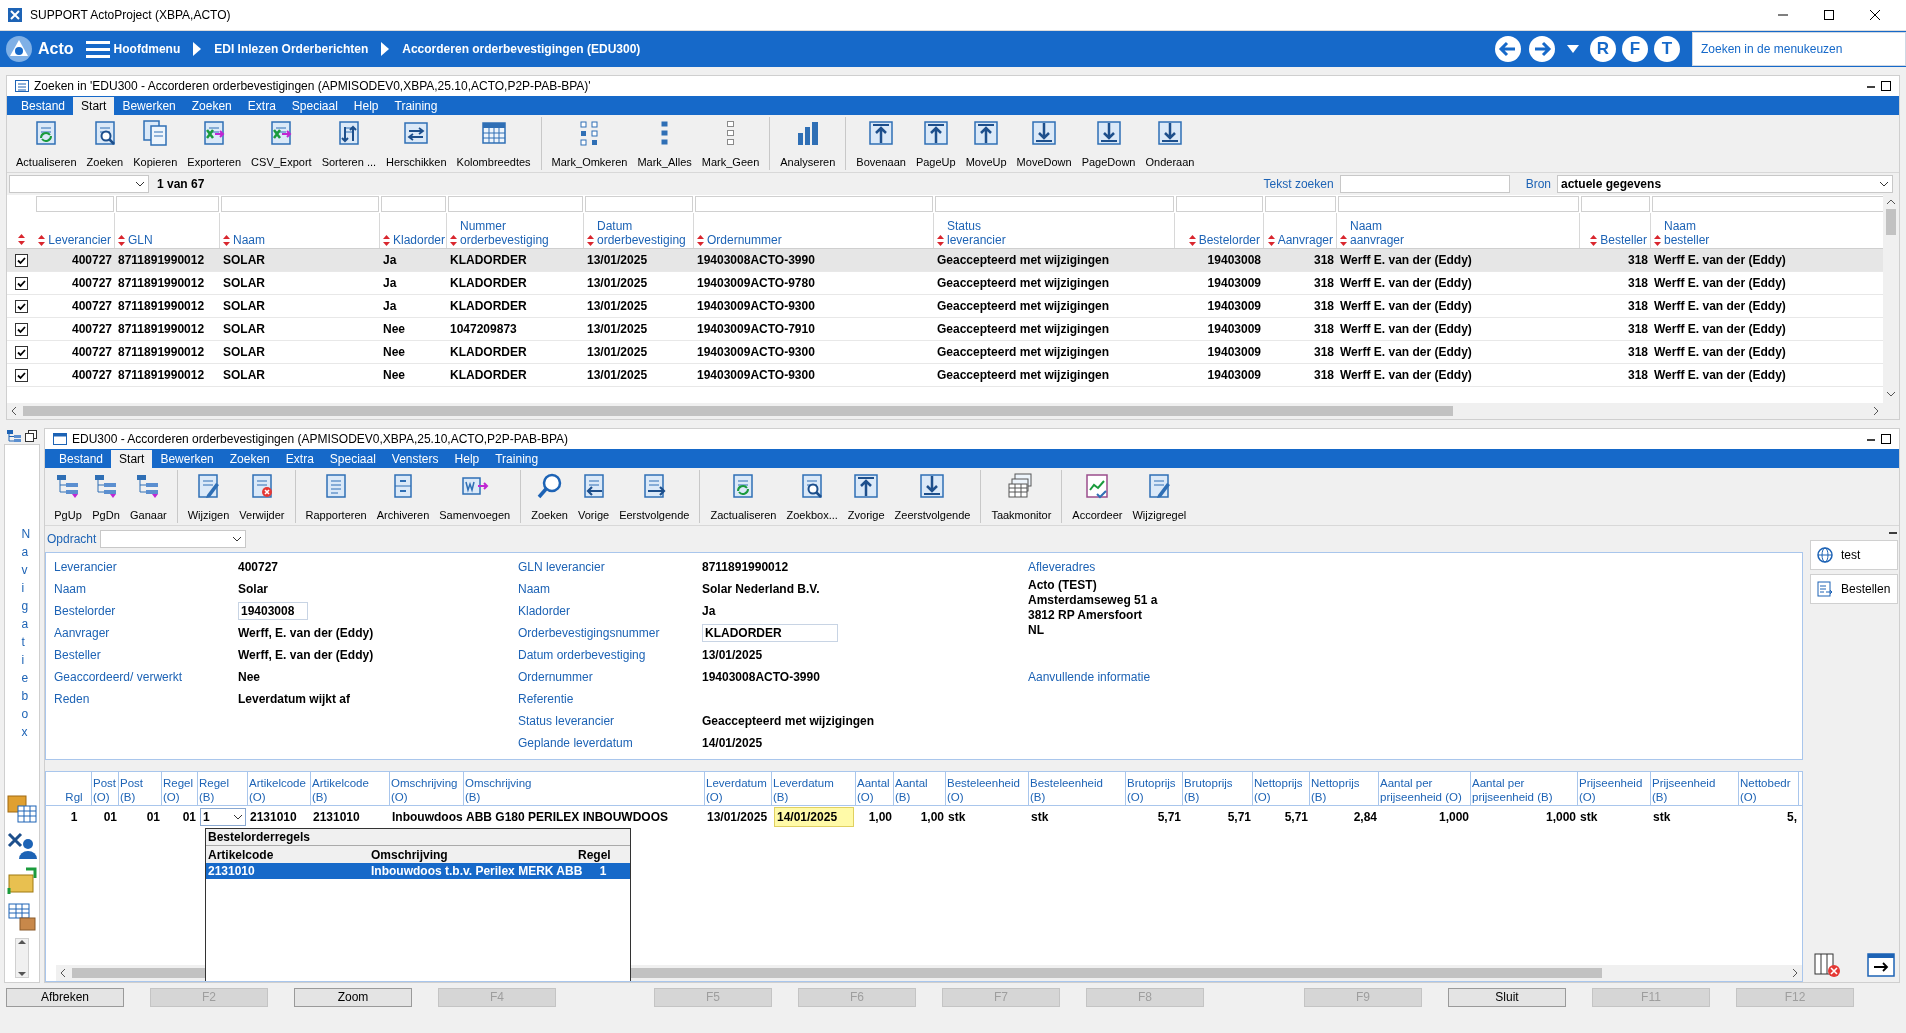 This screenshot has width=1906, height=1033. Describe the element at coordinates (1044, 143) in the screenshot. I see `toolbar-button: MoveDown` at that location.